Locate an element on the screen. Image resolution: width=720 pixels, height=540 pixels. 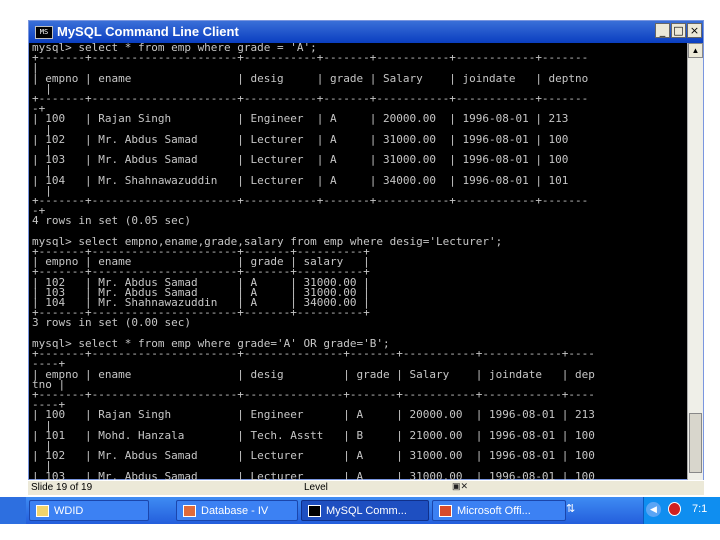
taskbar-item-database: Database - IV is located at coordinates (237, 510).